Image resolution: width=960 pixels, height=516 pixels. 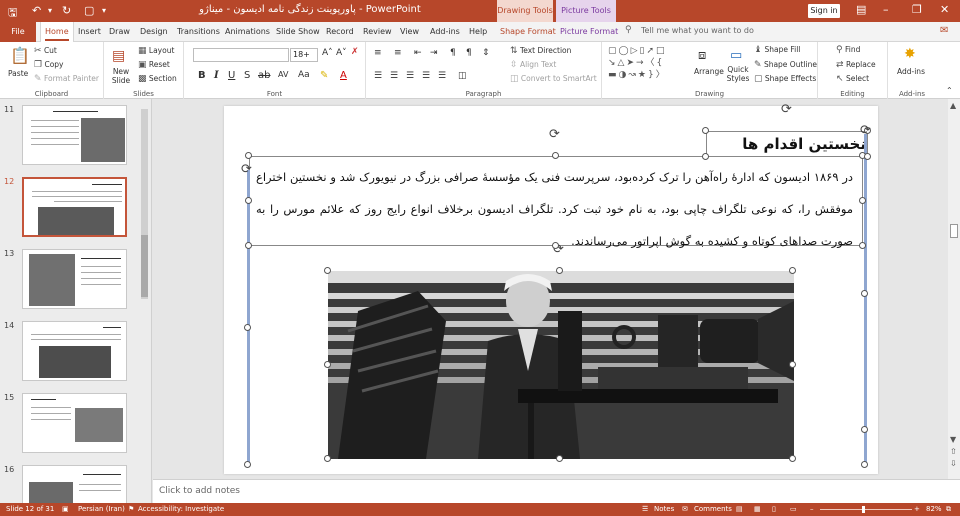 I want to click on next-slide-icon: ⇩, so click(x=953, y=463).